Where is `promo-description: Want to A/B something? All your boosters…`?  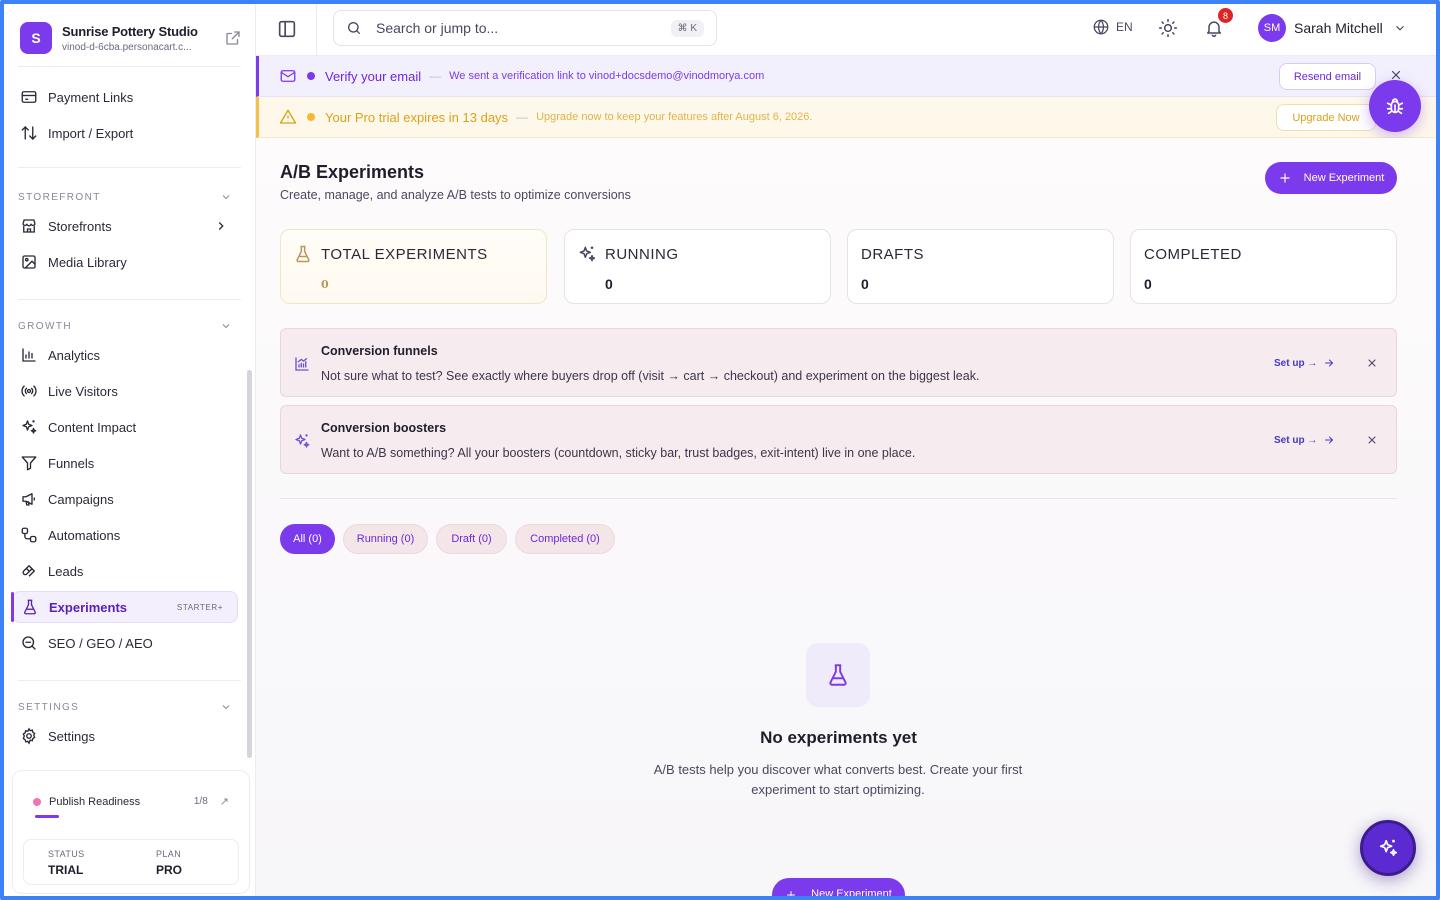 promo-description: Want to A/B something? All your boosters… is located at coordinates (618, 453).